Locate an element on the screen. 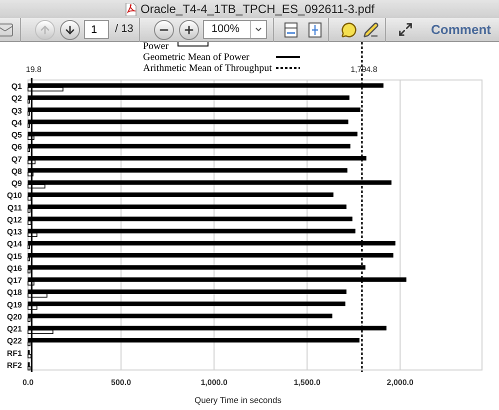 Image resolution: width=499 pixels, height=410 pixels. category-label: Q2 is located at coordinates (16, 99).